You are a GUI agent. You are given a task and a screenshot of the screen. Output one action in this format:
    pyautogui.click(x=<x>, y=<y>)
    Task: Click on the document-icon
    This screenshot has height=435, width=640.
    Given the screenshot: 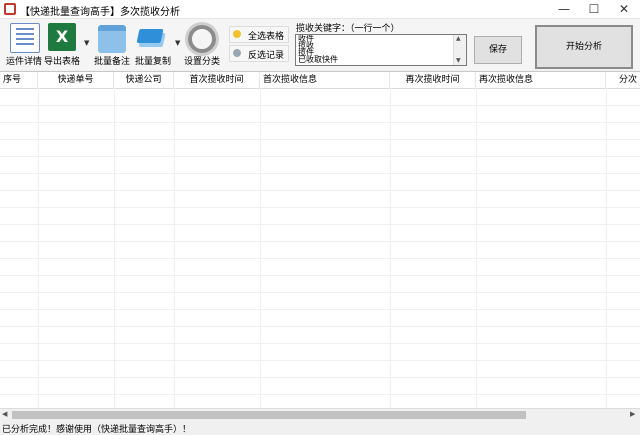 What is the action you would take?
    pyautogui.click(x=25, y=38)
    